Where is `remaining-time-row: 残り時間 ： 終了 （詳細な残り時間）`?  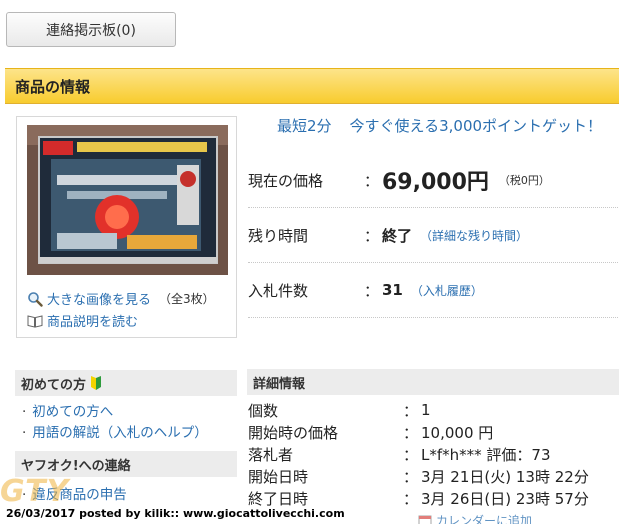 remaining-time-row: 残り時間 ： 終了 （詳細な残り時間） is located at coordinates (433, 235).